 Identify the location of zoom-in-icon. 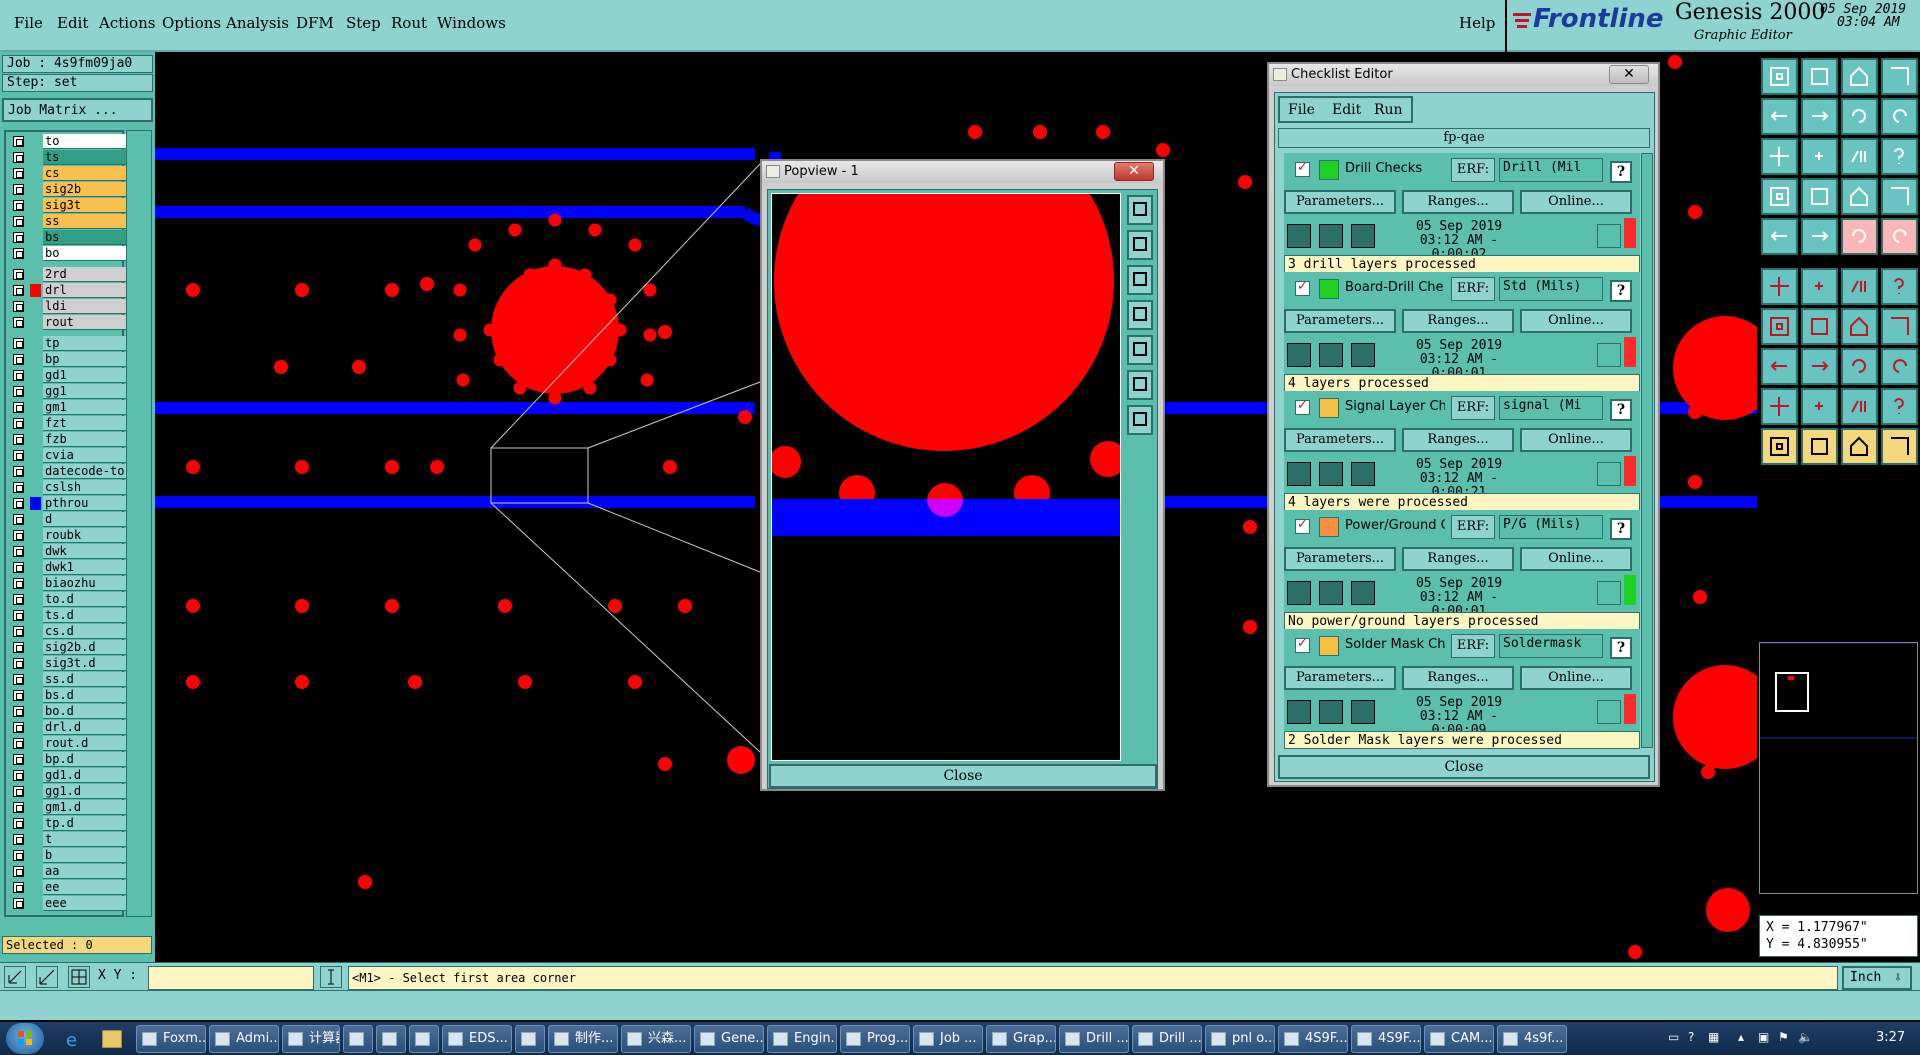
(1819, 156).